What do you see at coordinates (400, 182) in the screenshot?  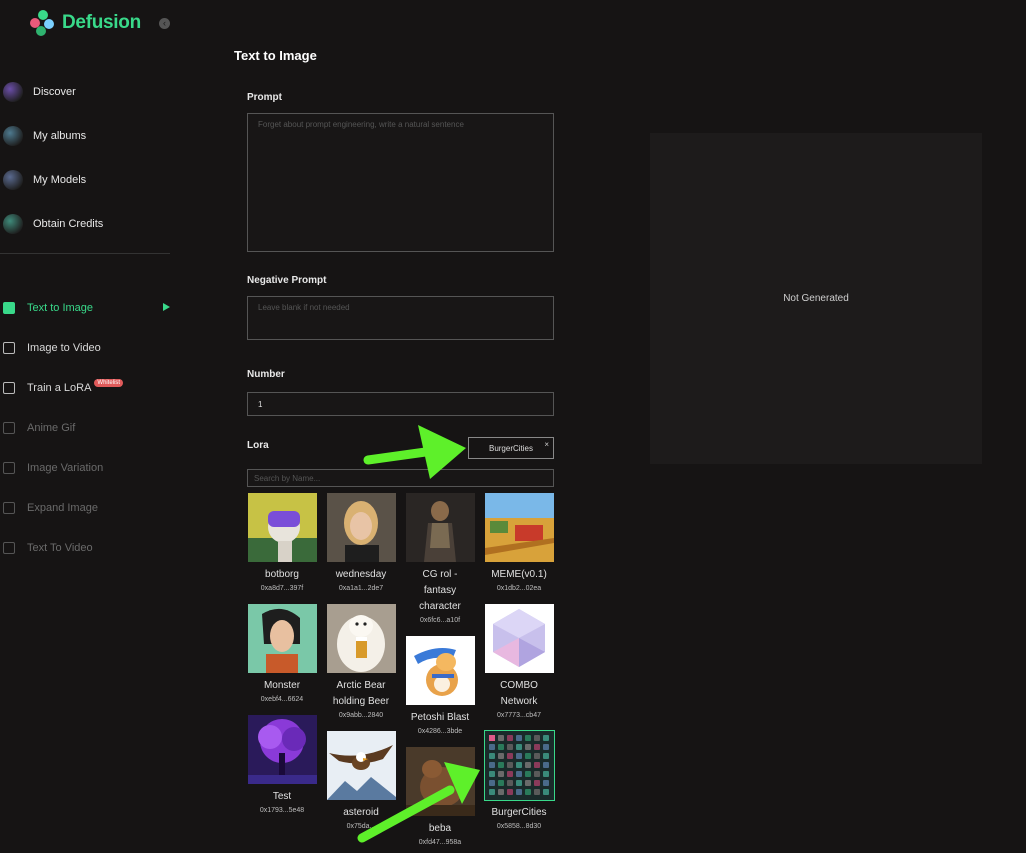 I see `prompt-input` at bounding box center [400, 182].